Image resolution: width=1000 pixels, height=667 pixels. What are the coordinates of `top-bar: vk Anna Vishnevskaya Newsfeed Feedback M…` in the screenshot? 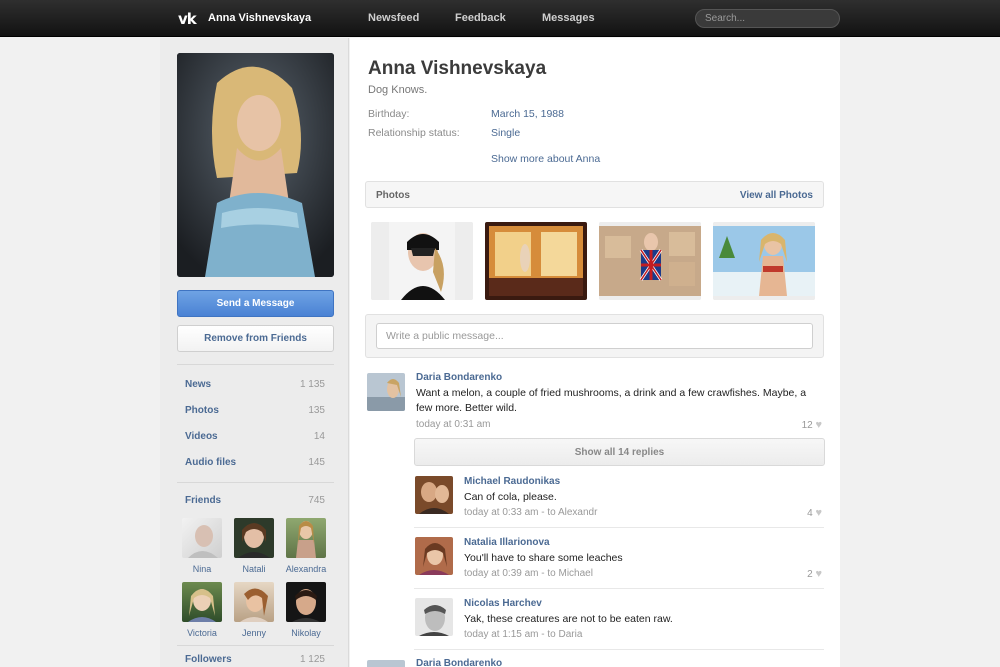 It's located at (500, 18).